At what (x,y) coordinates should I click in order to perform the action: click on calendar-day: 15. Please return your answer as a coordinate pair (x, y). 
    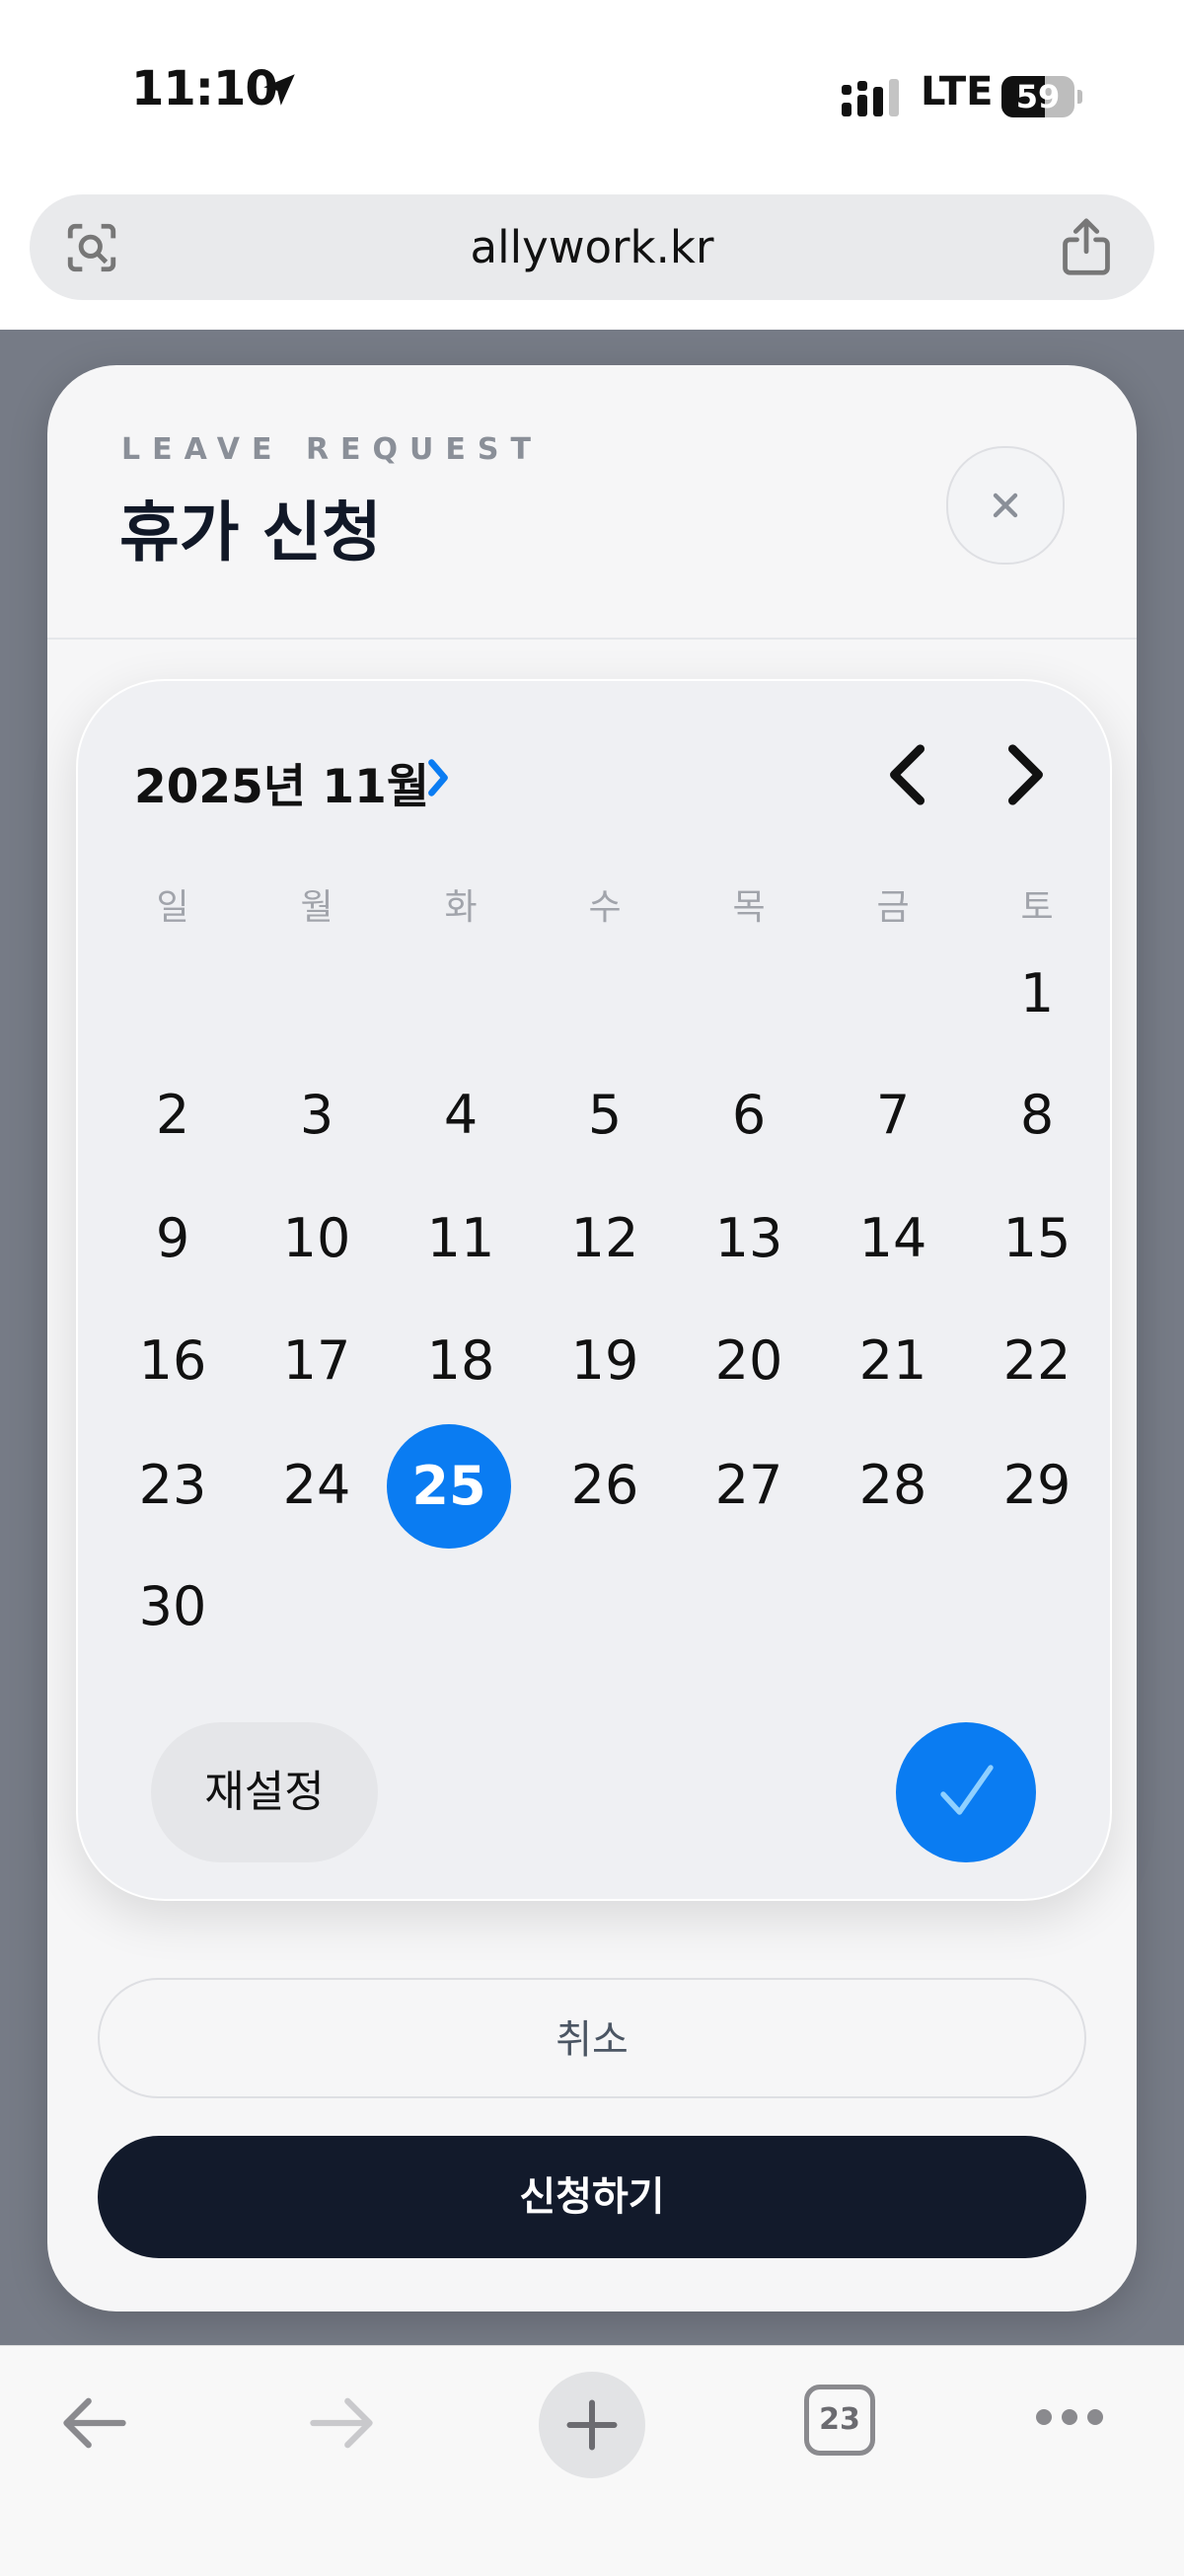
    Looking at the image, I should click on (1037, 1239).